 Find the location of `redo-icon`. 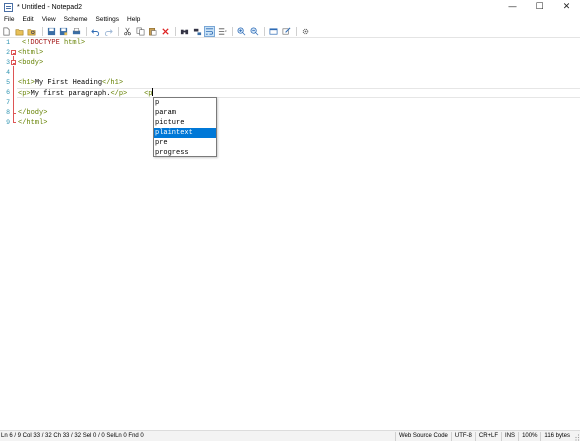

redo-icon is located at coordinates (108, 31).